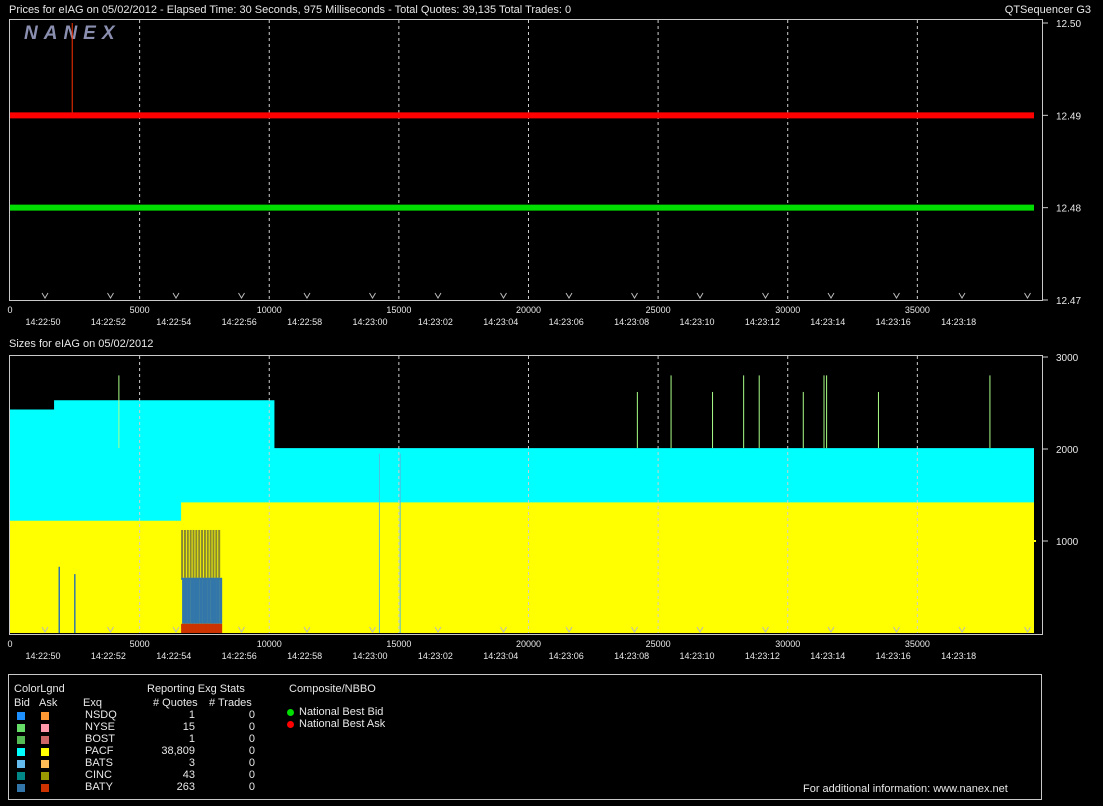 This screenshot has width=1103, height=806. I want to click on time-tick-label: 14:23:06, so click(566, 656).